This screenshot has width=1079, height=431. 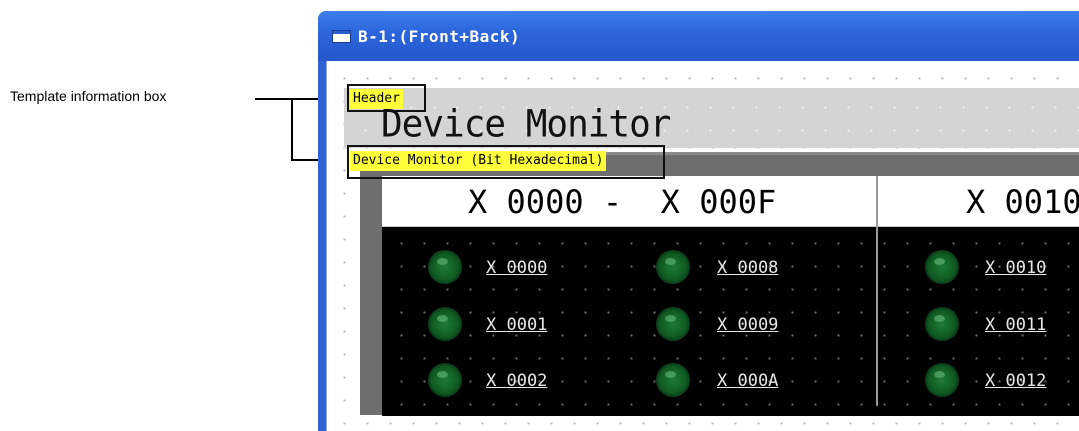 What do you see at coordinates (1016, 268) in the screenshot?
I see `device-label: X 0010` at bounding box center [1016, 268].